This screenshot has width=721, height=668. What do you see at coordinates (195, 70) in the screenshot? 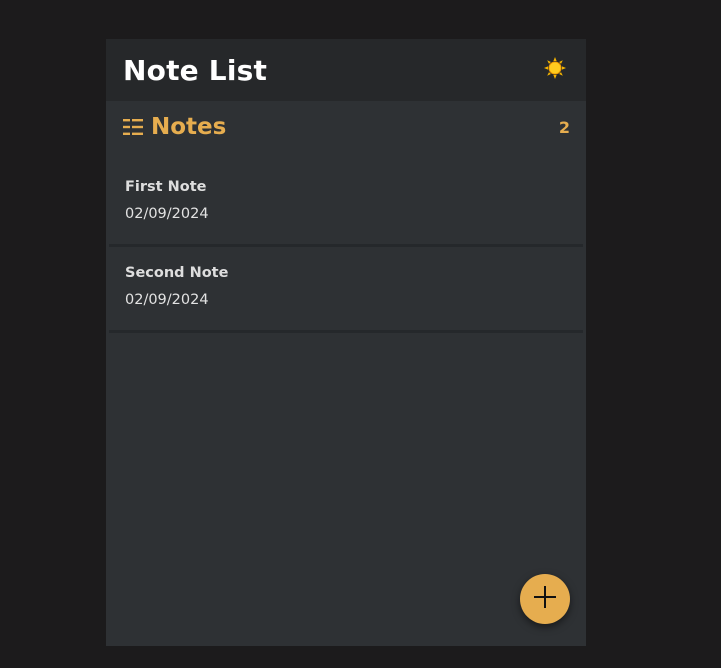
I see `page-title: Note List` at bounding box center [195, 70].